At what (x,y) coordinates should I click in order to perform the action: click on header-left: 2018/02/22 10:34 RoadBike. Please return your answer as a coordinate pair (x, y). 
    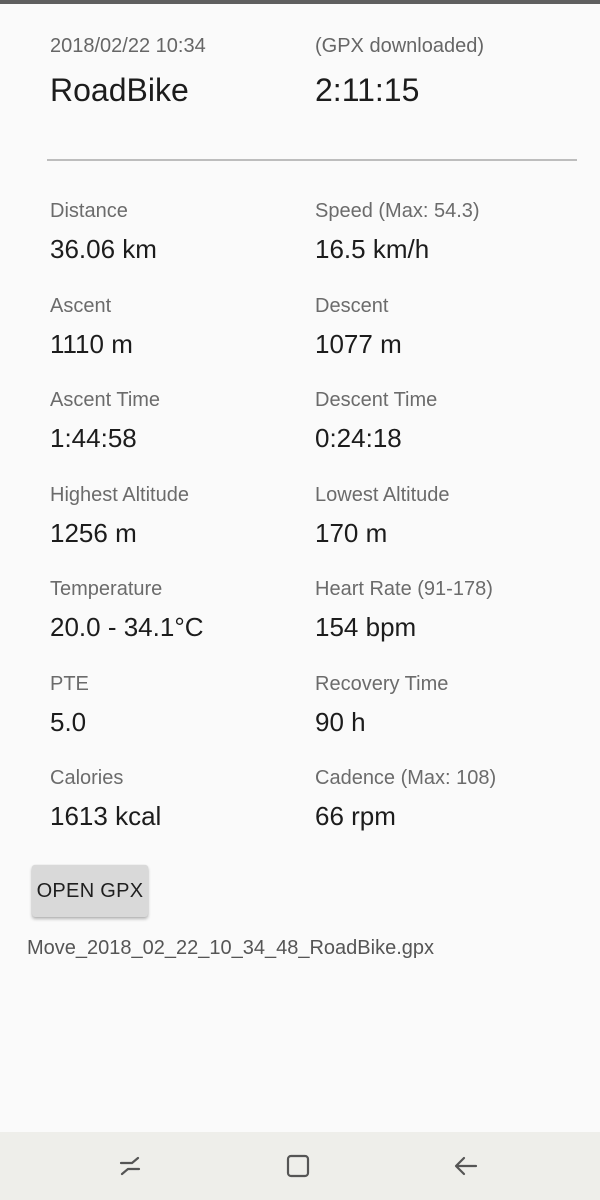
    Looking at the image, I should click on (180, 72).